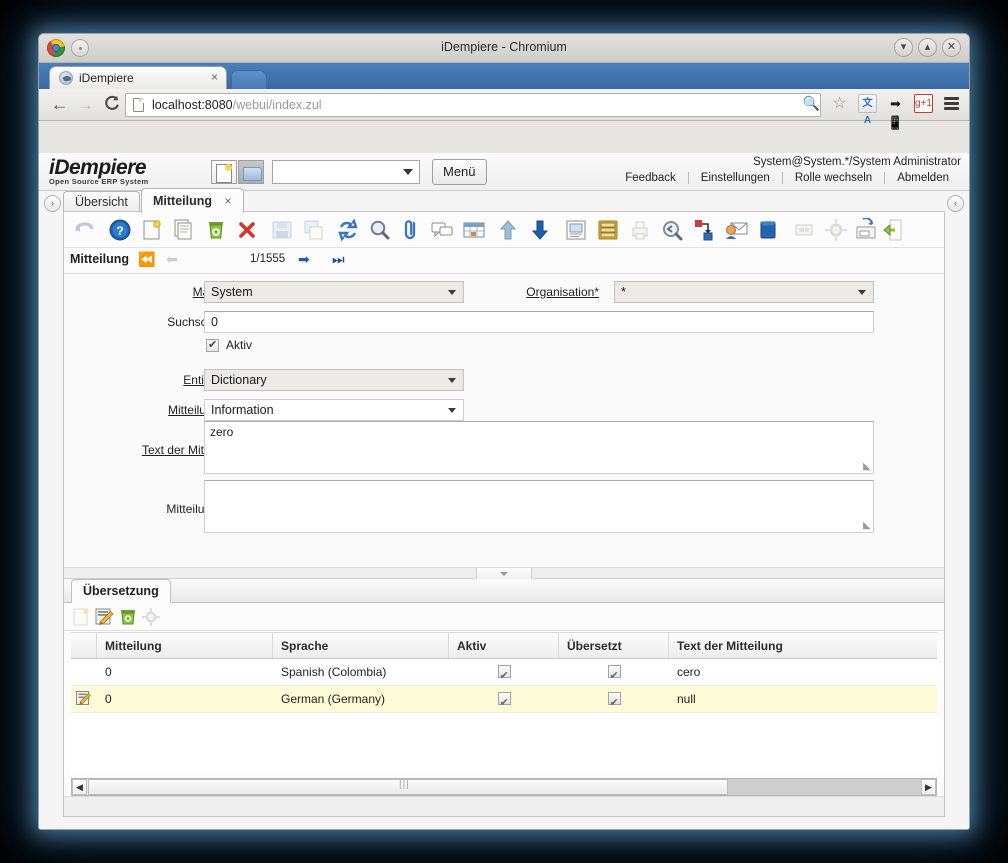 This screenshot has height=863, width=1008. Describe the element at coordinates (508, 230) in the screenshot. I see `parent-record-icon` at that location.